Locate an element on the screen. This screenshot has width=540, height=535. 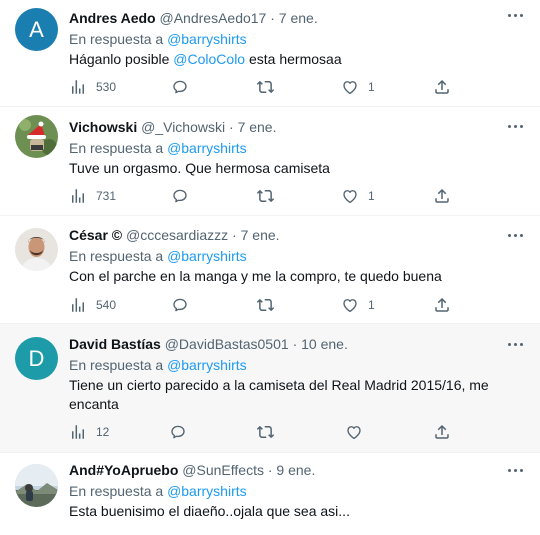
avatar-letter: A is located at coordinates (36, 29).